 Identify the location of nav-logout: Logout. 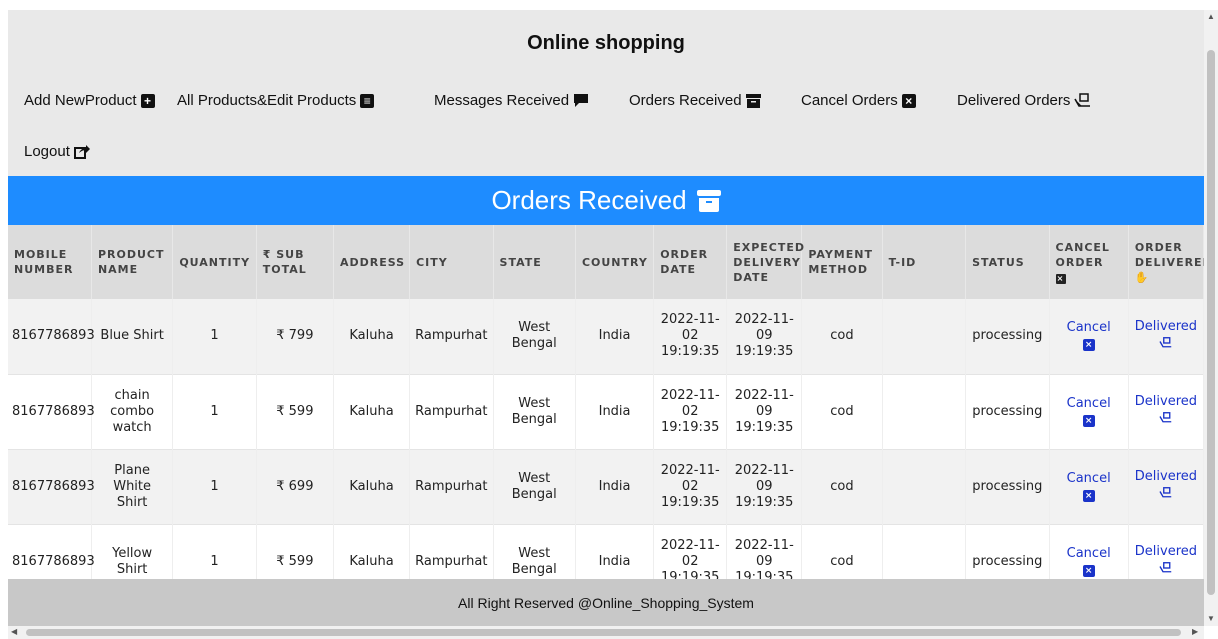
(57, 151).